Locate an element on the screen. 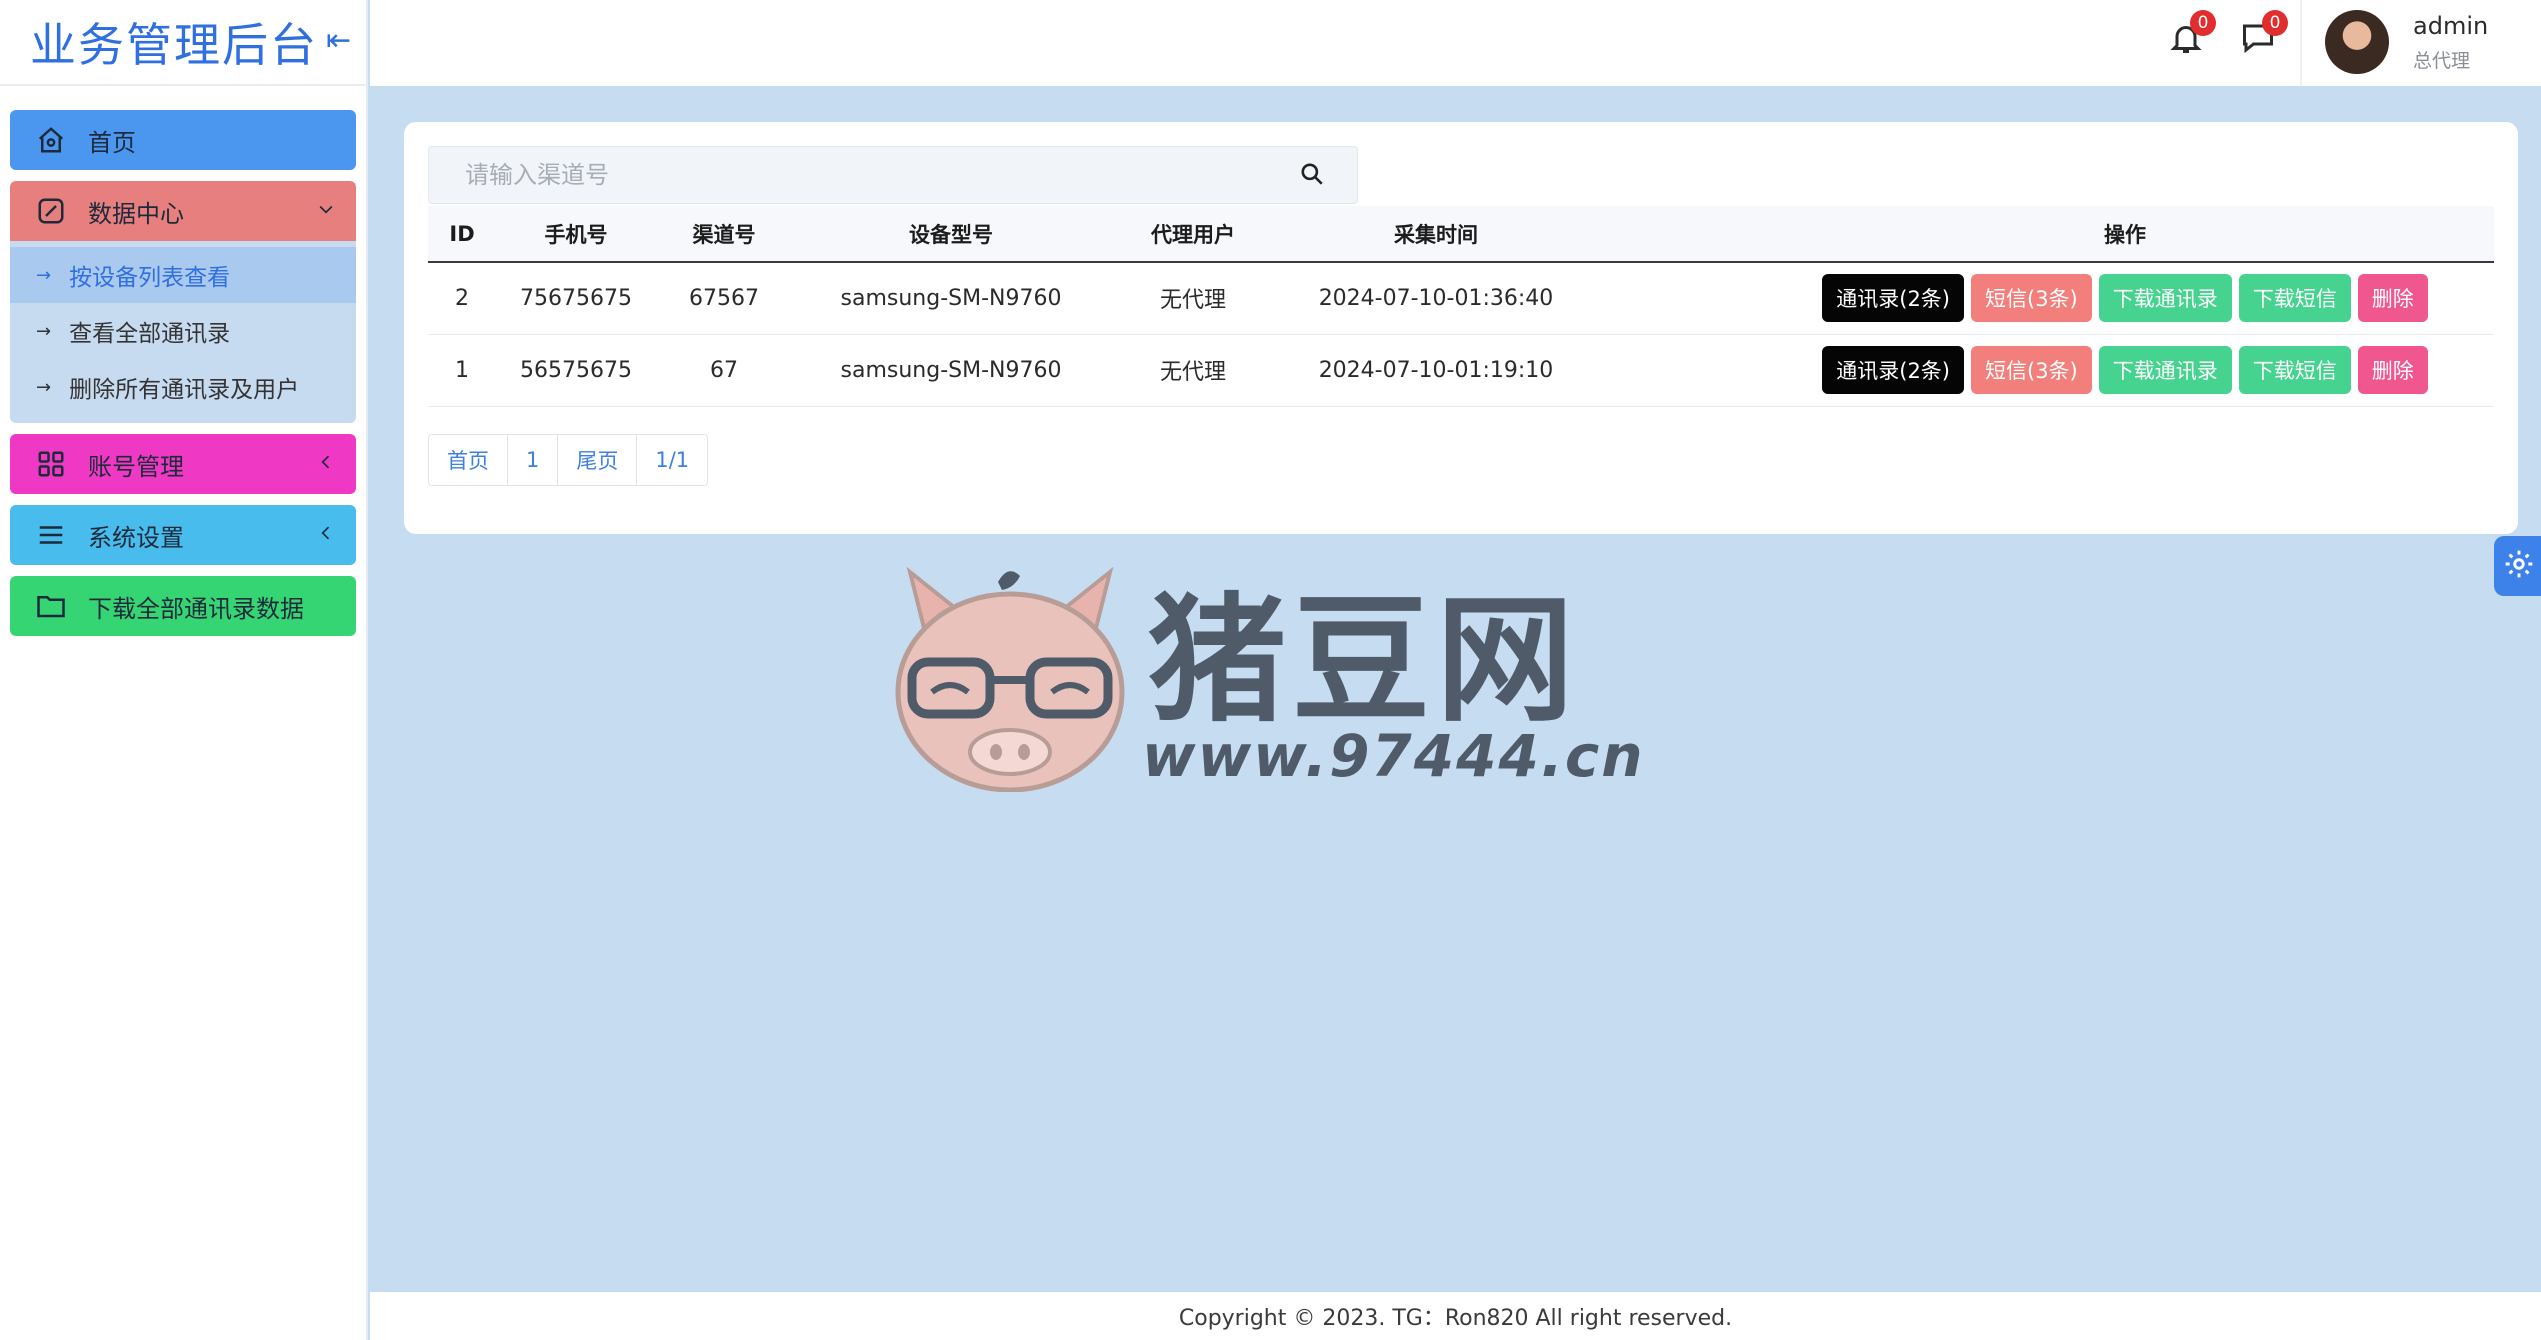 The image size is (2541, 1340). cell-time: 2024-07-10-01:19:10 is located at coordinates (1436, 370).